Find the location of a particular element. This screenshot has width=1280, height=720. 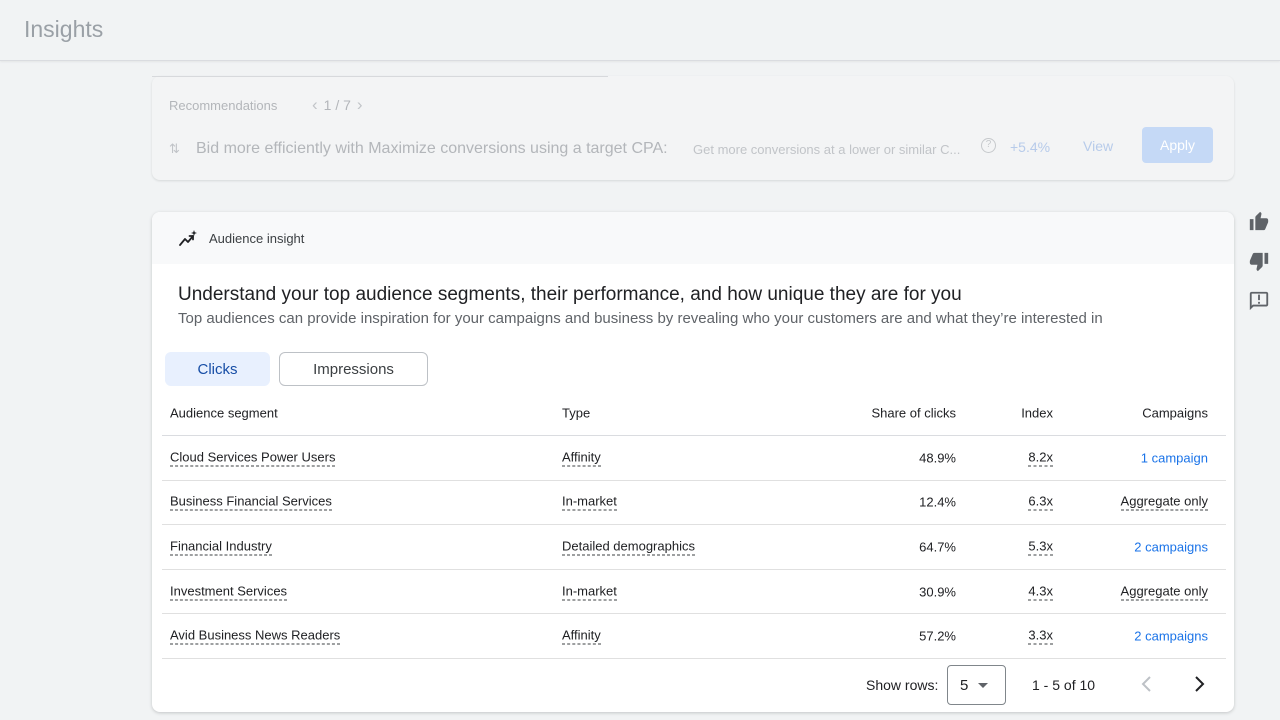

thumbs-up-icon is located at coordinates (1259, 221).